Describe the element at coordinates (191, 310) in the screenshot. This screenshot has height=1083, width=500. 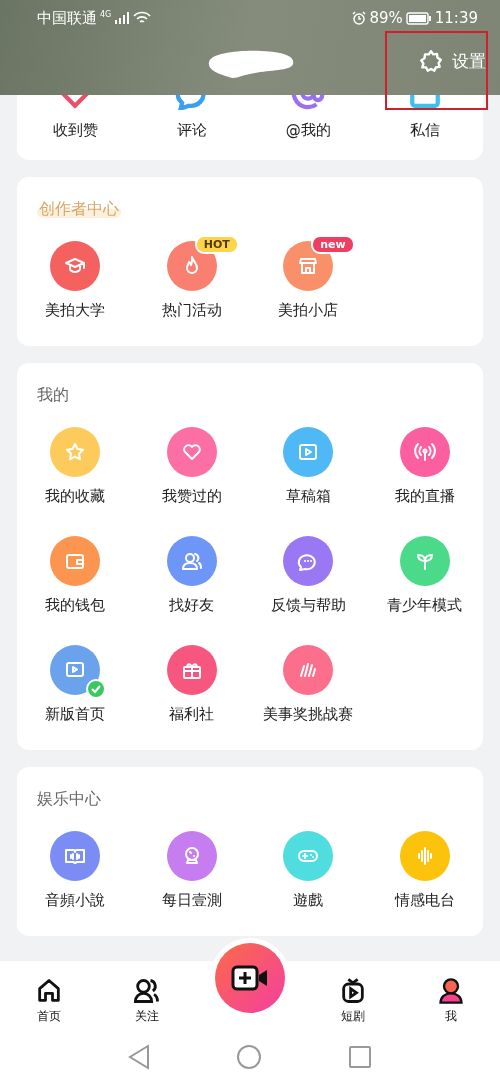
I see `menu-item: 热门活动` at that location.